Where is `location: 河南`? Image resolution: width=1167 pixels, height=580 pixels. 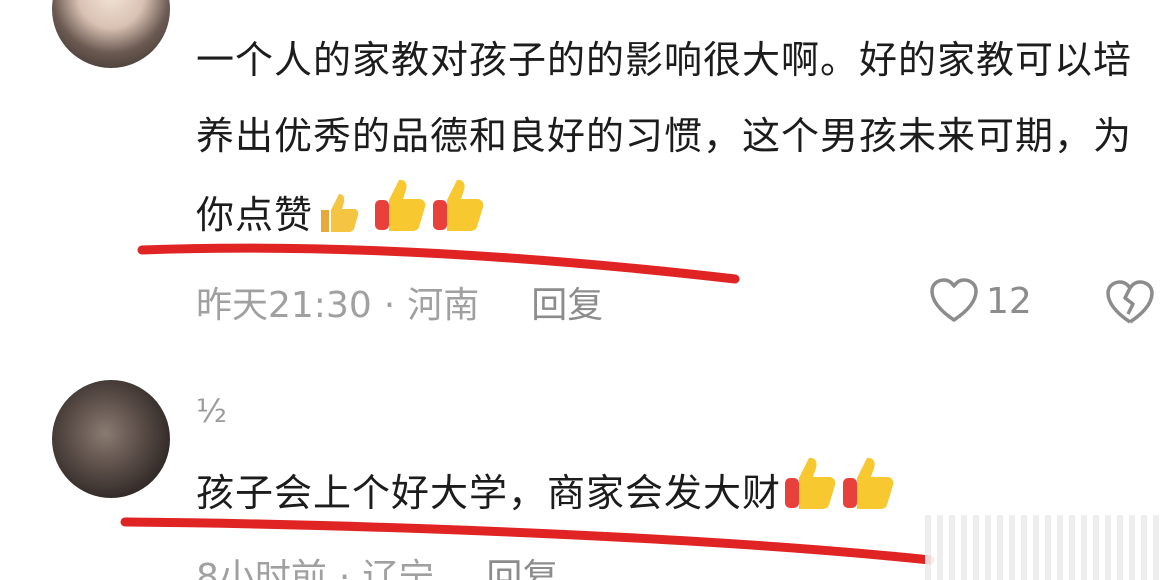 location: 河南 is located at coordinates (443, 305).